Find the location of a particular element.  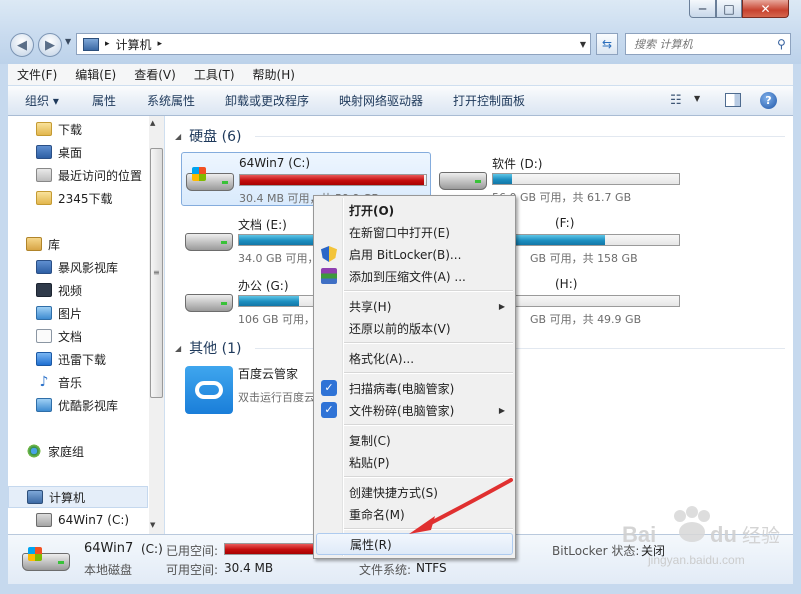

recent-pages-dropdown: ▼ is located at coordinates (68, 41).